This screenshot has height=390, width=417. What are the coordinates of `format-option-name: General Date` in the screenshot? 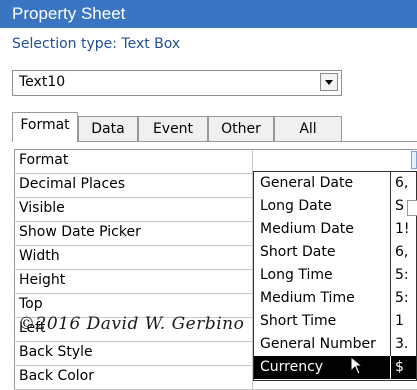 It's located at (307, 183).